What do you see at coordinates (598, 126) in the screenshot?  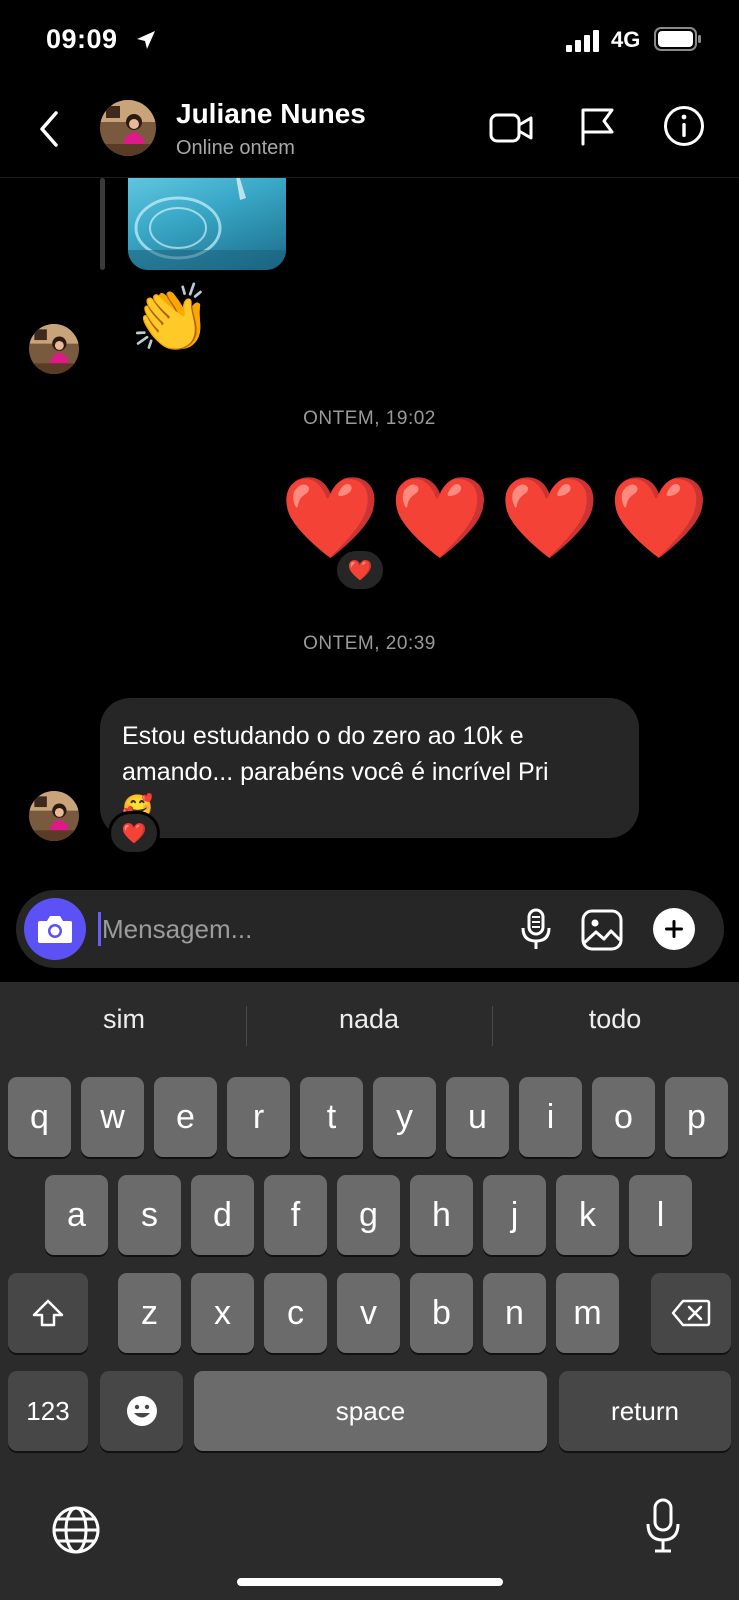 I see `flag-icon` at bounding box center [598, 126].